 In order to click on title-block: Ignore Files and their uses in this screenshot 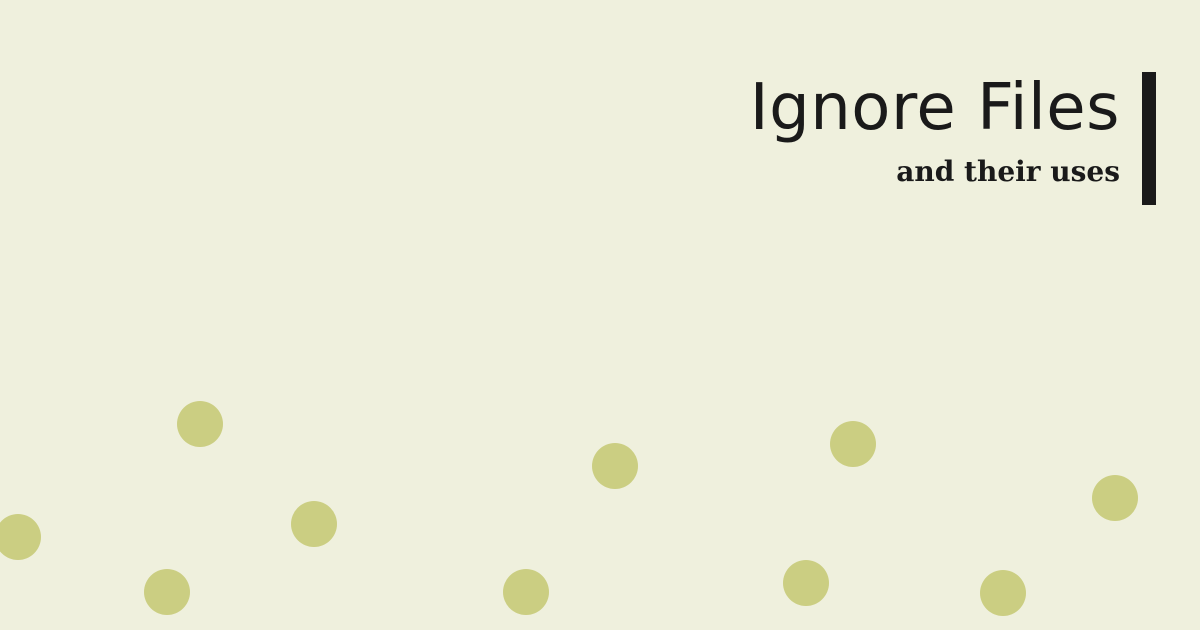, I will do `click(935, 131)`.